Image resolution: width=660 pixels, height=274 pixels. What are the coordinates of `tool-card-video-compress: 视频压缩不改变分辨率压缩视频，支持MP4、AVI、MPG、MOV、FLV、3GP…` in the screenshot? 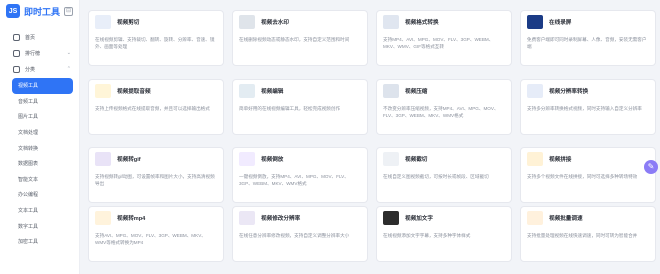 It's located at (444, 107).